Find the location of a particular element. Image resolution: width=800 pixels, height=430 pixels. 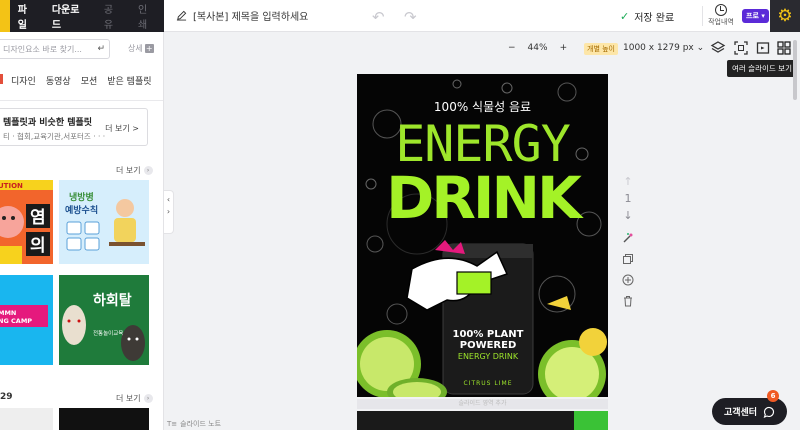

chat-icon is located at coordinates (769, 412).